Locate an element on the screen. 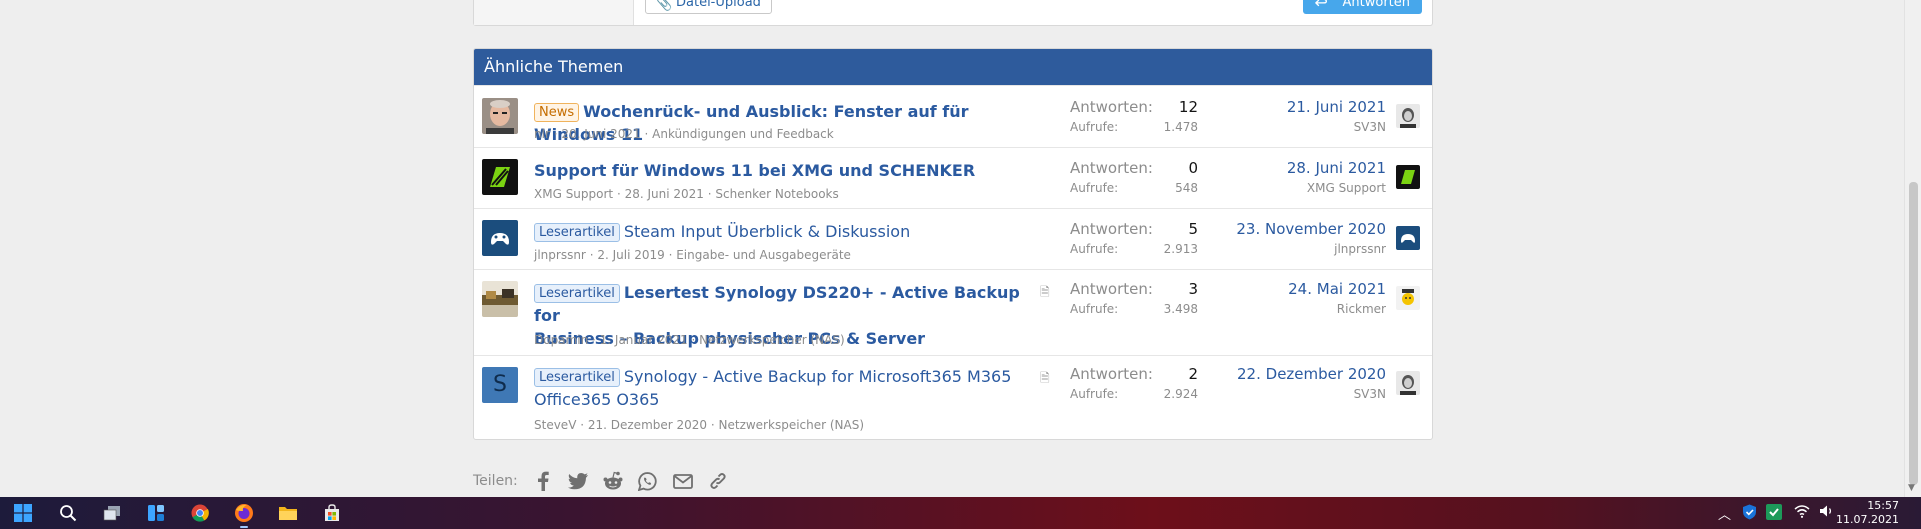  thread-author: SteveV is located at coordinates (555, 425).